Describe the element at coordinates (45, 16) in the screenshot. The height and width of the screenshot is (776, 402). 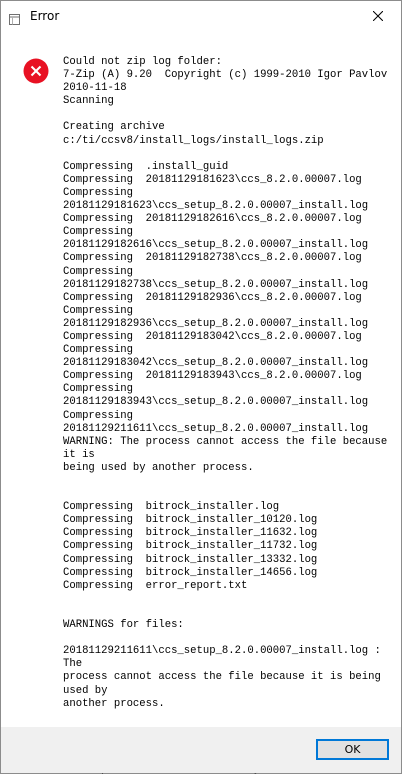
I see `window-title: Error` at that location.